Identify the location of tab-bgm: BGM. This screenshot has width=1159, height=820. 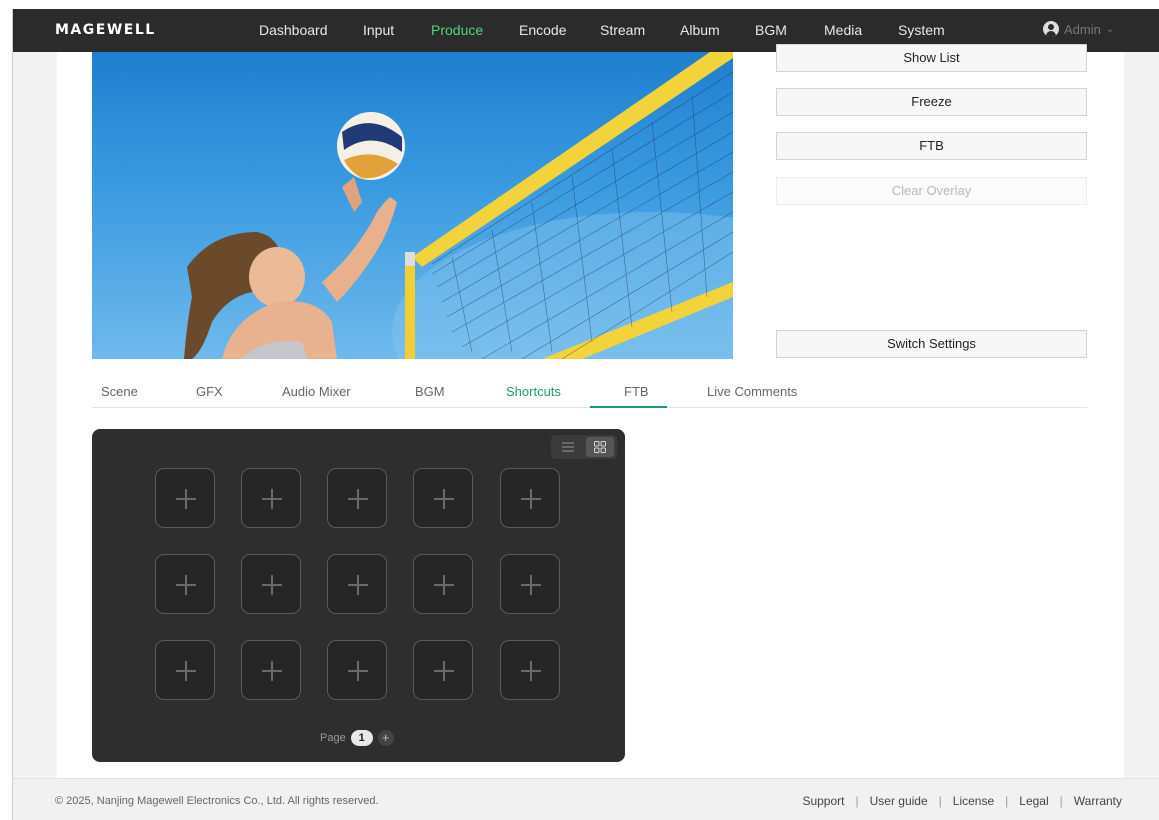
(430, 391).